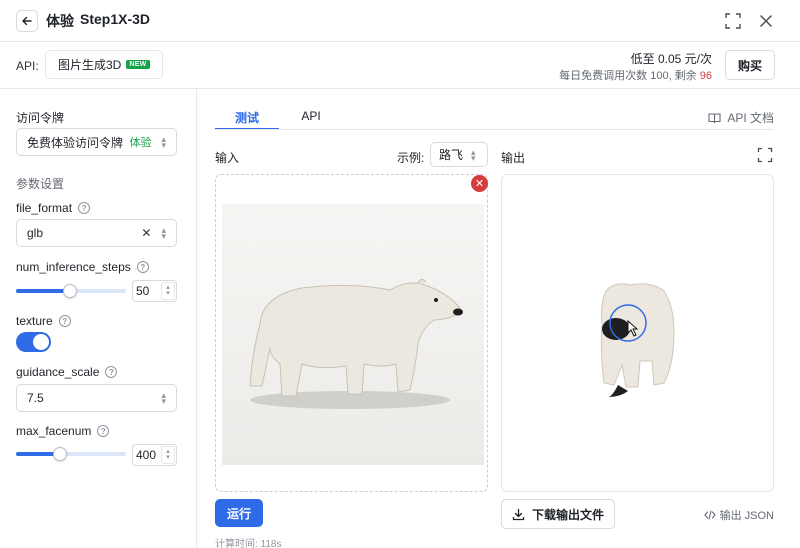 This screenshot has height=548, width=800. What do you see at coordinates (239, 513) in the screenshot?
I see `run-button: 运行` at bounding box center [239, 513].